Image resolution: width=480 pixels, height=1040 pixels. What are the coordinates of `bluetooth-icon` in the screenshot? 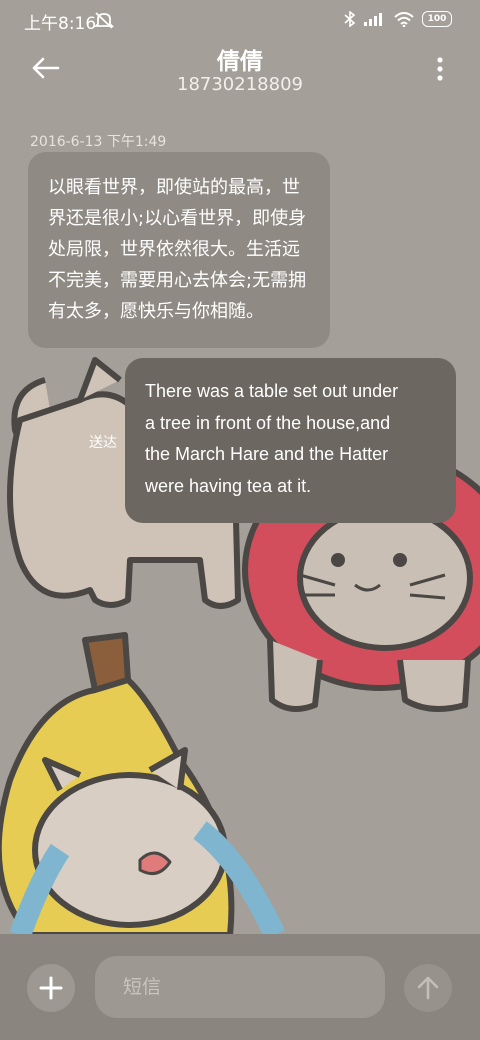 It's located at (350, 19).